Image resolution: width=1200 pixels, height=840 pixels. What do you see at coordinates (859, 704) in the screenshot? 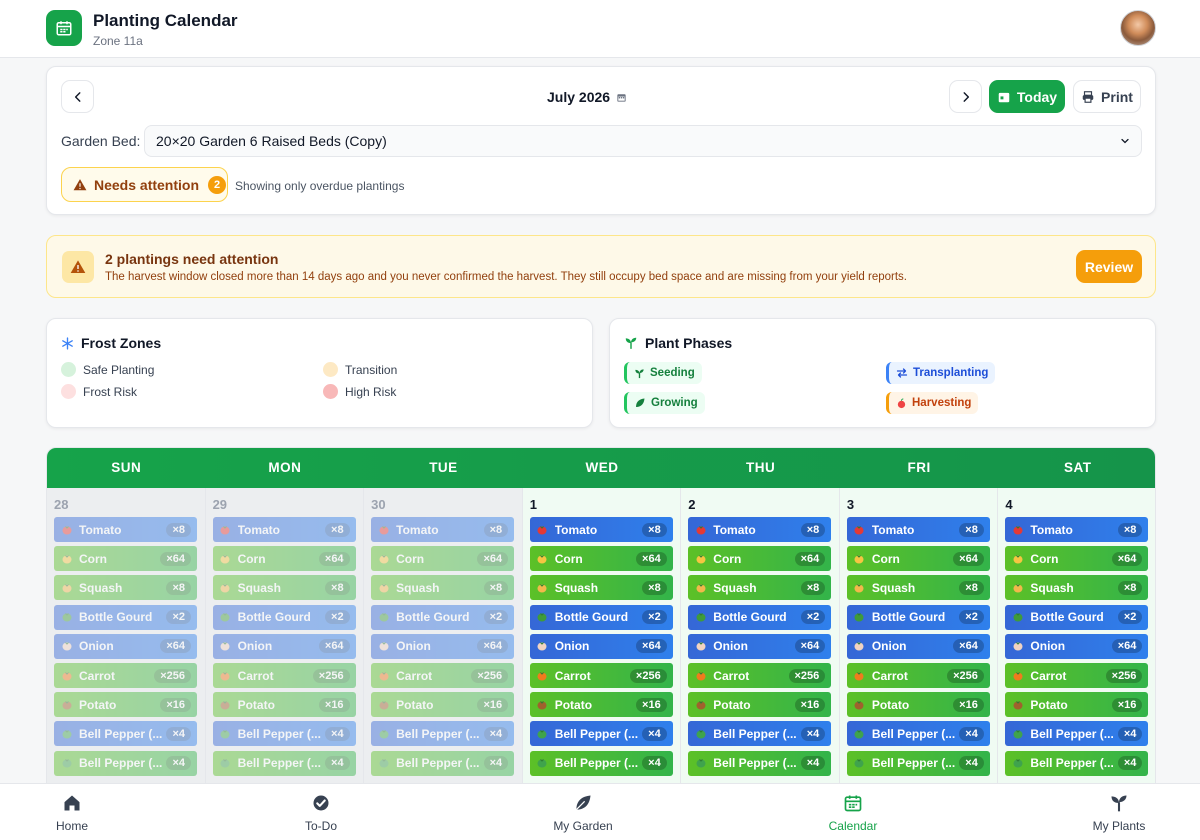
I see `potato-icon` at bounding box center [859, 704].